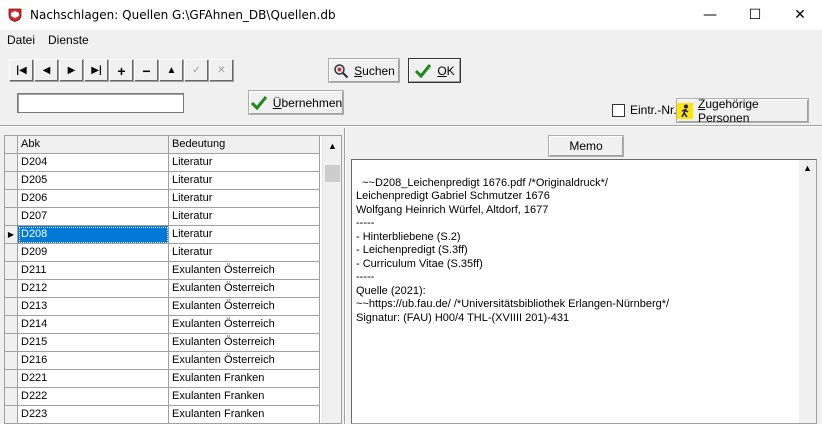  I want to click on table-row: D212 Exulanten Österreich, so click(162, 289).